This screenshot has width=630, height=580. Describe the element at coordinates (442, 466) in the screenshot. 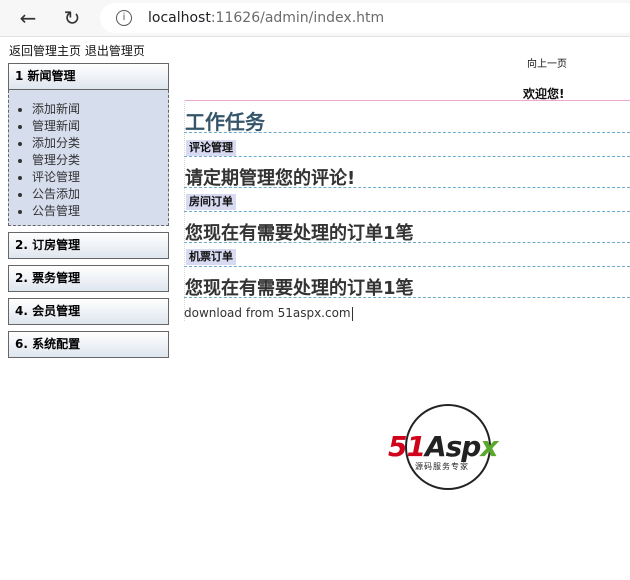

I see `logo-tagline: 源码服务专家` at that location.